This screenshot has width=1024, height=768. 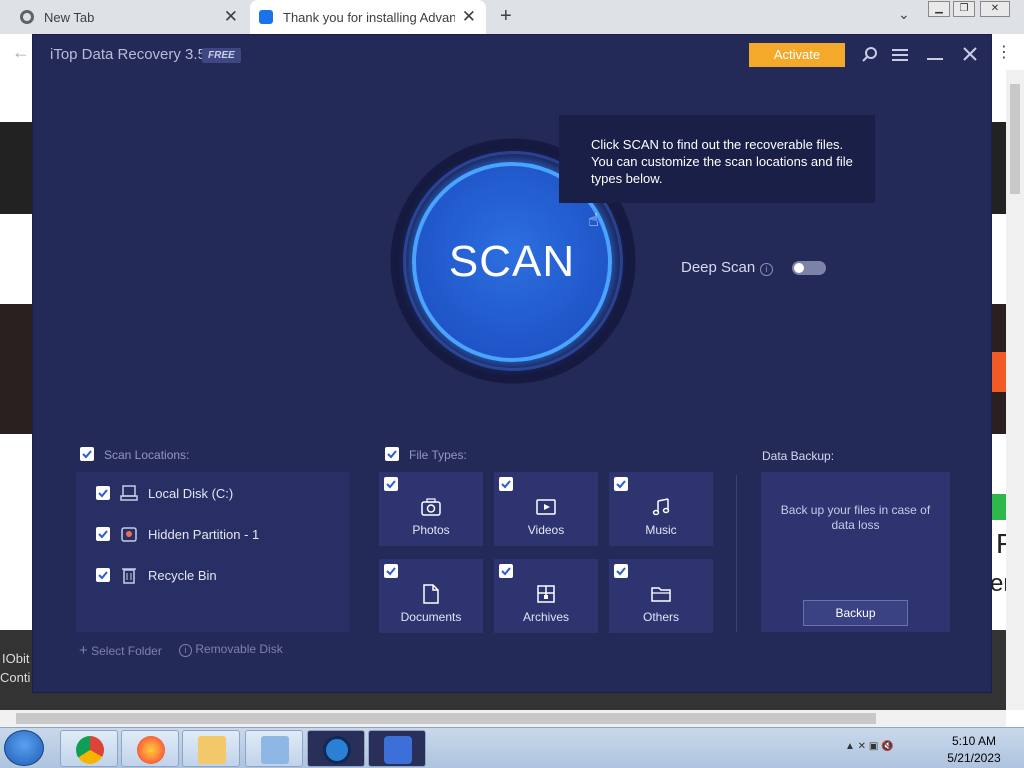 I want to click on activate-button: Activate, so click(x=797, y=55).